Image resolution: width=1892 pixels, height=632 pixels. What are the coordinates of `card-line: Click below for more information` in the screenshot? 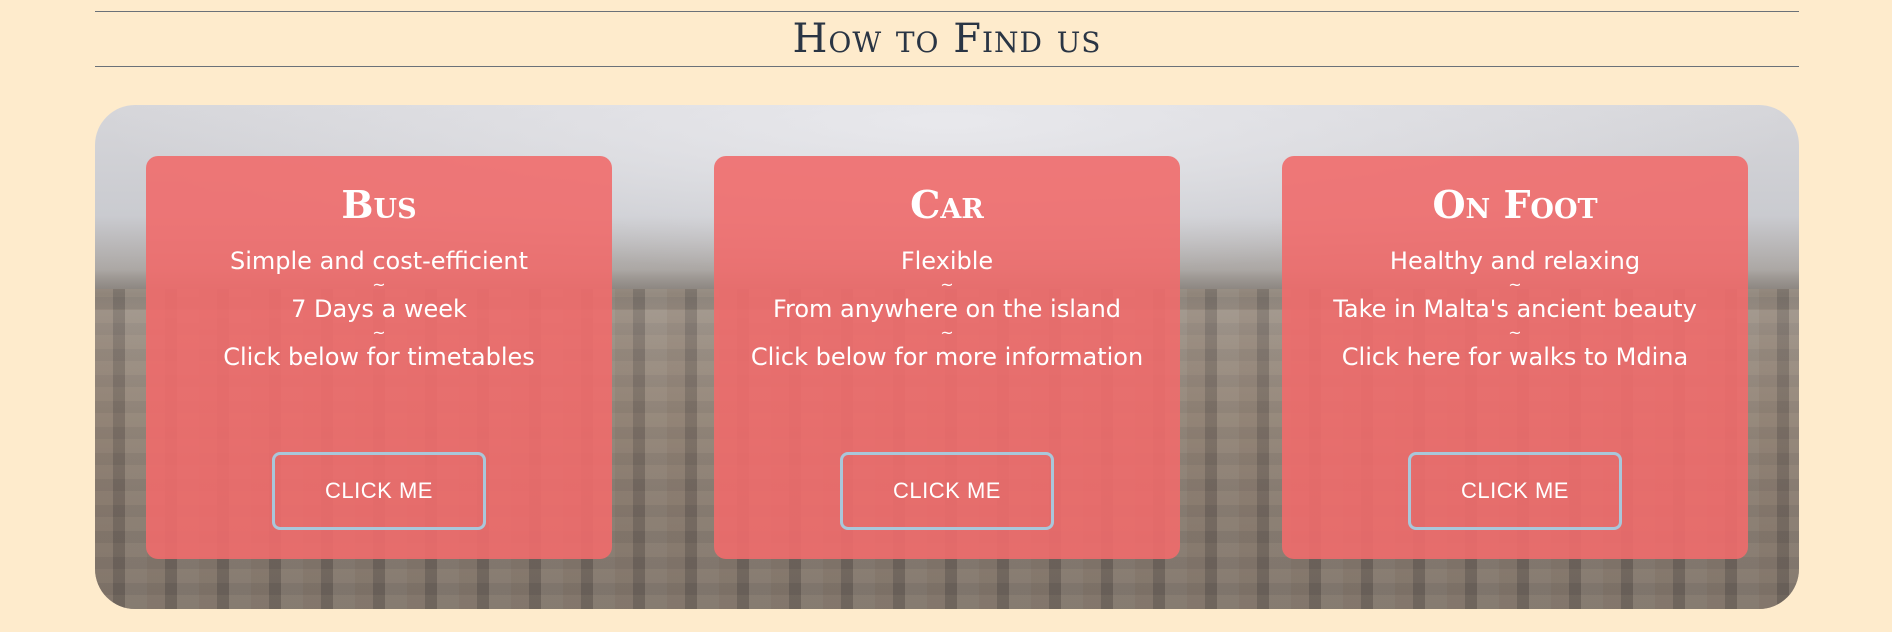 It's located at (947, 357).